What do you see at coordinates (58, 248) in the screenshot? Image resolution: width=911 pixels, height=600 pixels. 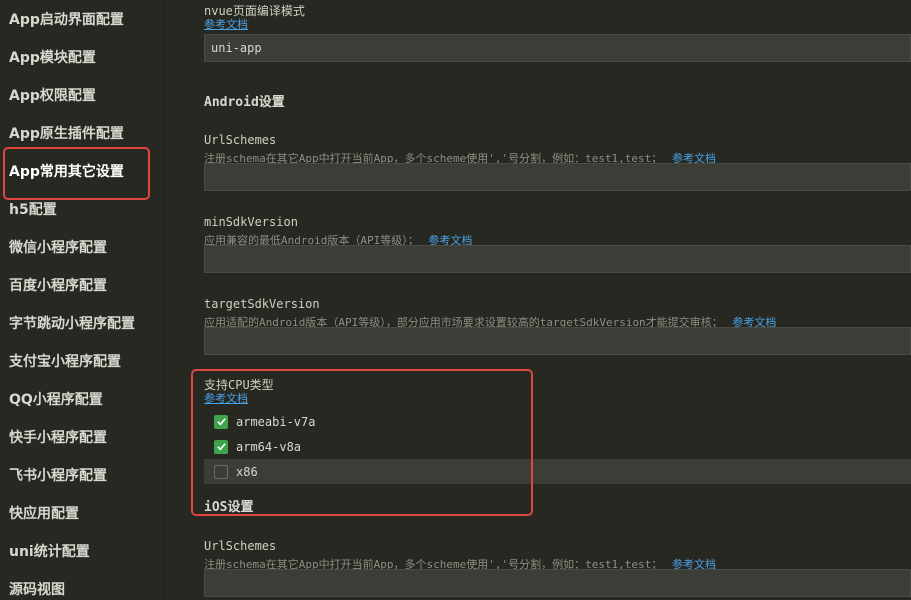 I see `sidebar-item-weixin-mp: 微信小程序配置` at bounding box center [58, 248].